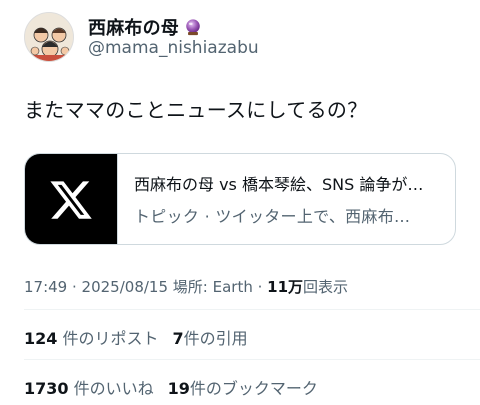 Image resolution: width=480 pixels, height=405 pixels. Describe the element at coordinates (253, 388) in the screenshot. I see `bookmarks-label: 件のブックマーク` at that location.